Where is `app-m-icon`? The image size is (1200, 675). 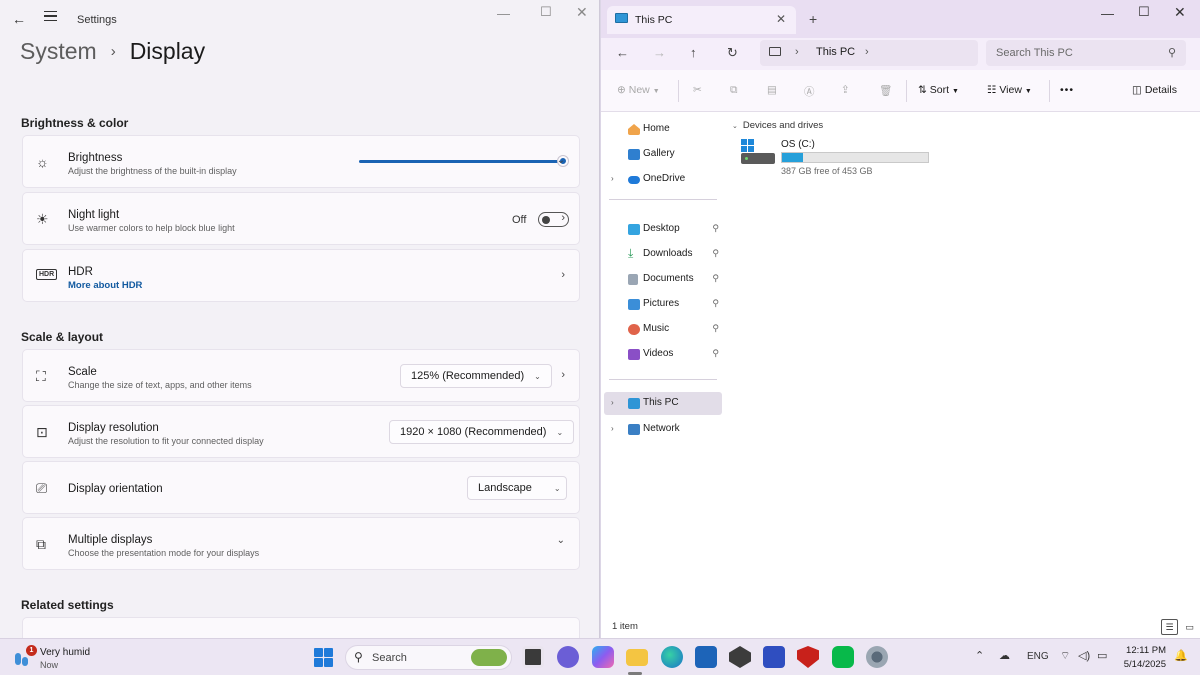 app-m-icon is located at coordinates (774, 657).